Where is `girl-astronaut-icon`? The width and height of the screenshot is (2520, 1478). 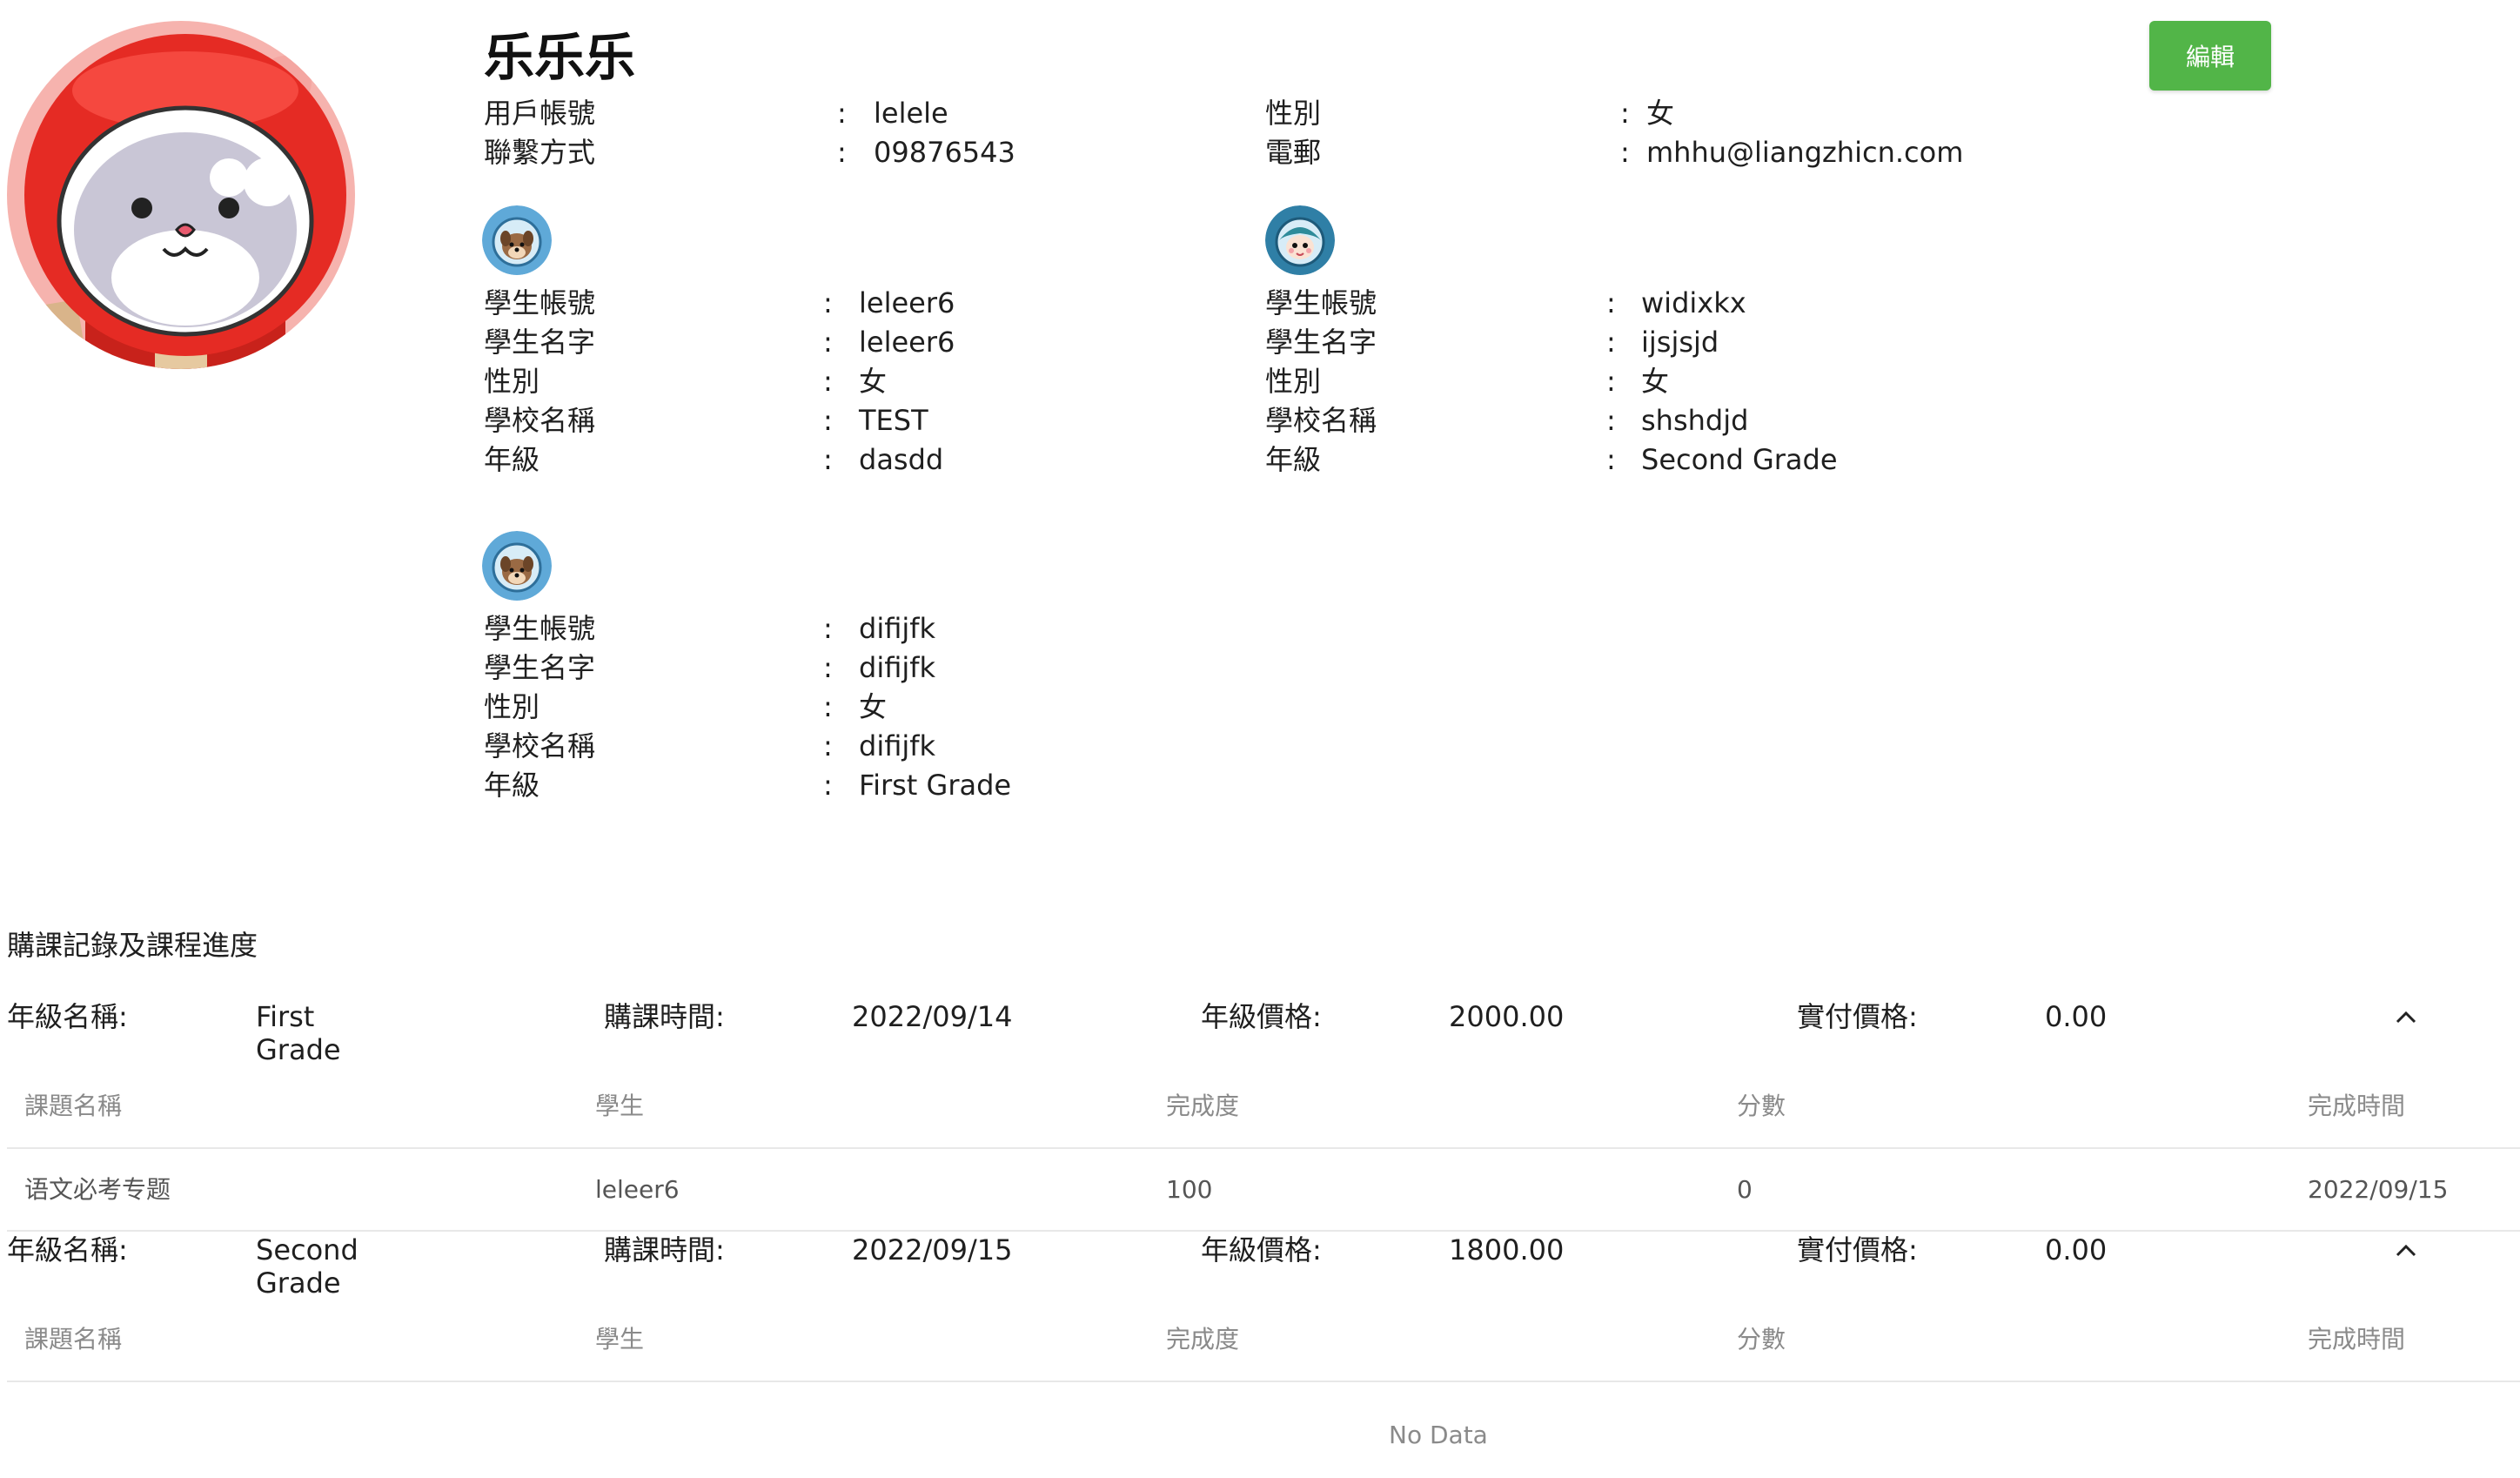
girl-astronaut-icon is located at coordinates (1300, 240).